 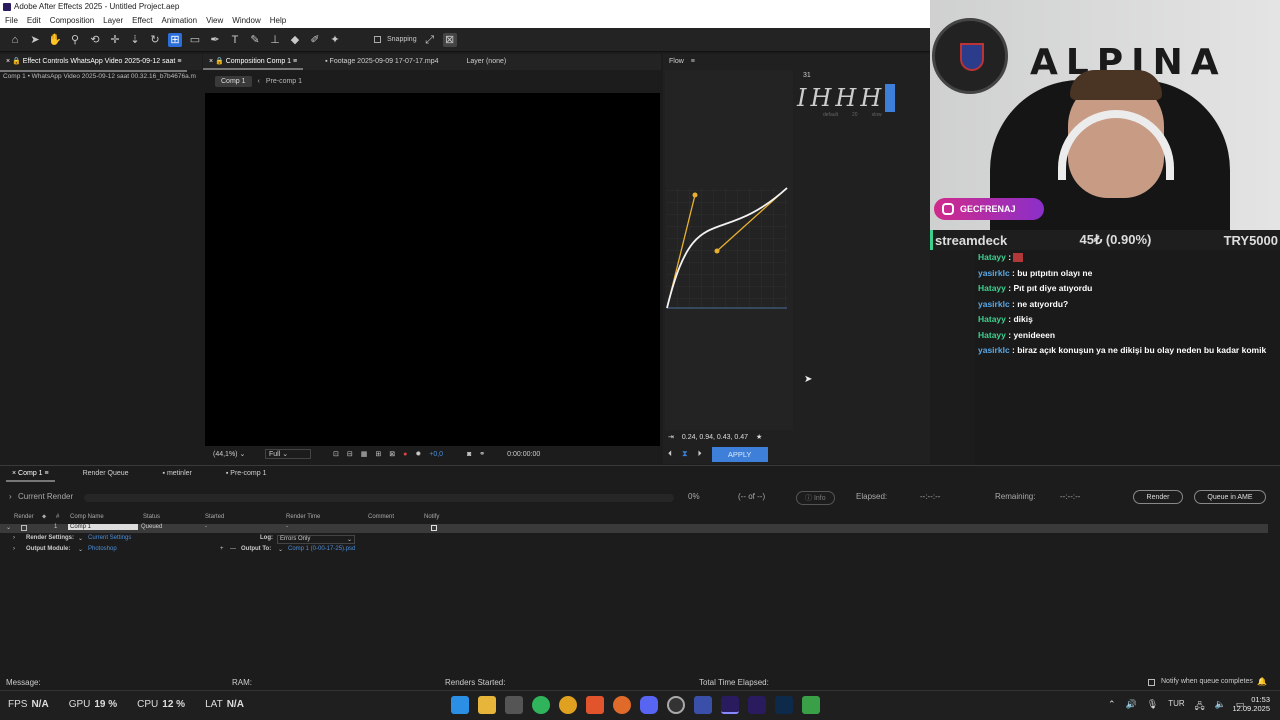 I want to click on zoom-tool-icon: ⚲, so click(x=75, y=40).